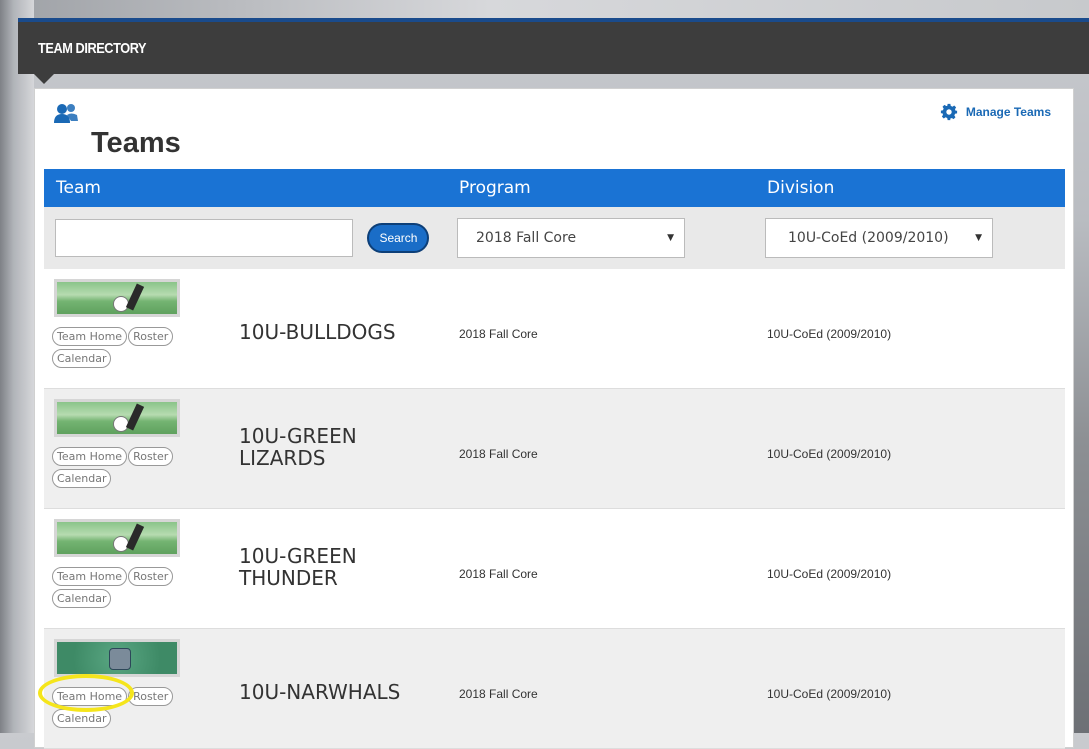 The width and height of the screenshot is (1089, 749). I want to click on team-cell: Team Home Roster Calendar 10U-NARWHALS, so click(250, 689).